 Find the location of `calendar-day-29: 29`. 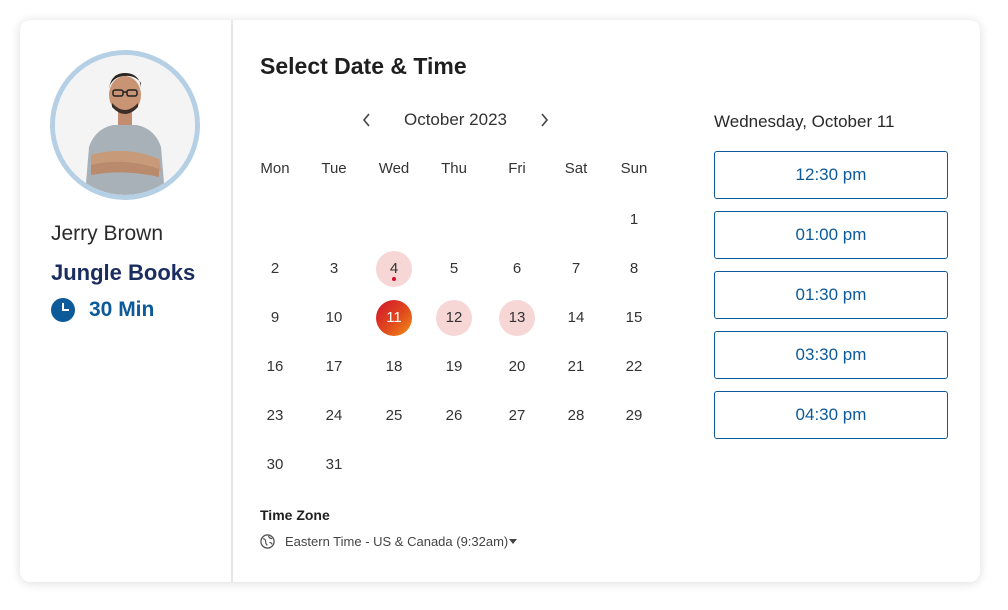

calendar-day-29: 29 is located at coordinates (634, 415).